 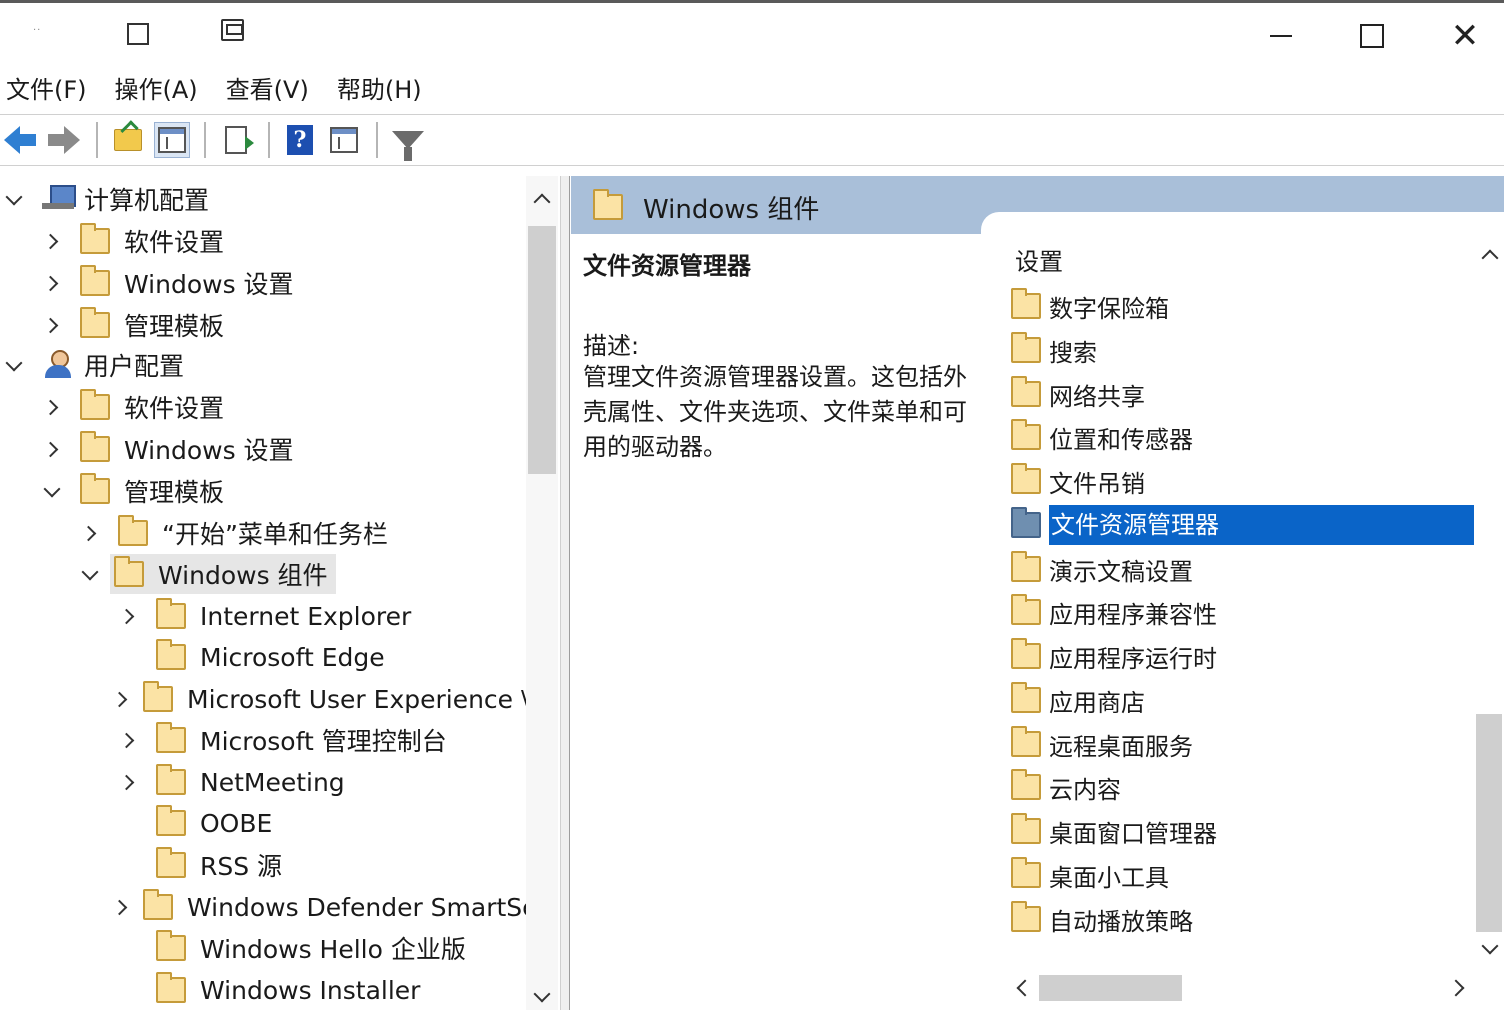 I want to click on tree-item: RSS 源, so click(x=200, y=865).